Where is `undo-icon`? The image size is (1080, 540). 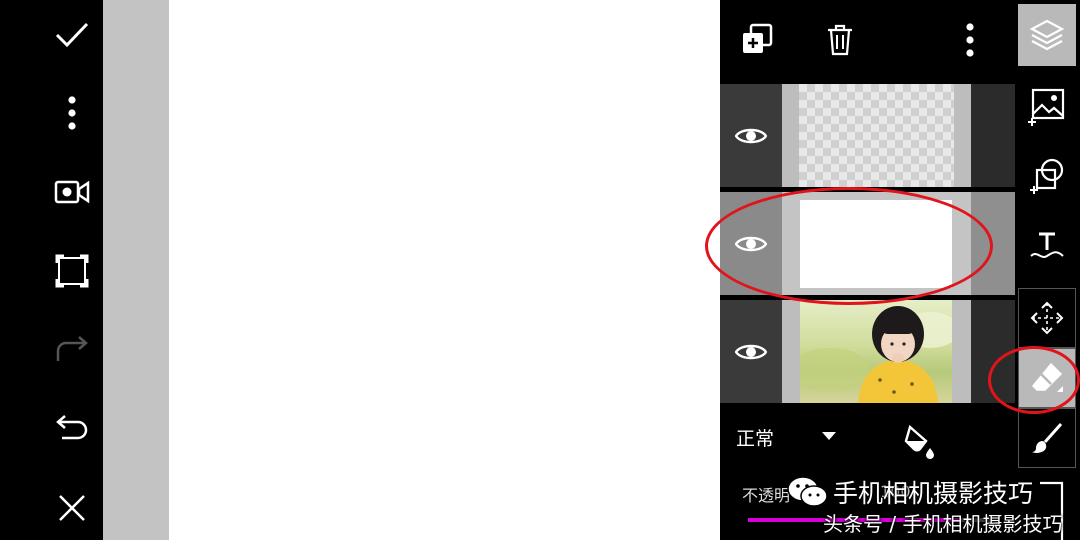 undo-icon is located at coordinates (71, 427).